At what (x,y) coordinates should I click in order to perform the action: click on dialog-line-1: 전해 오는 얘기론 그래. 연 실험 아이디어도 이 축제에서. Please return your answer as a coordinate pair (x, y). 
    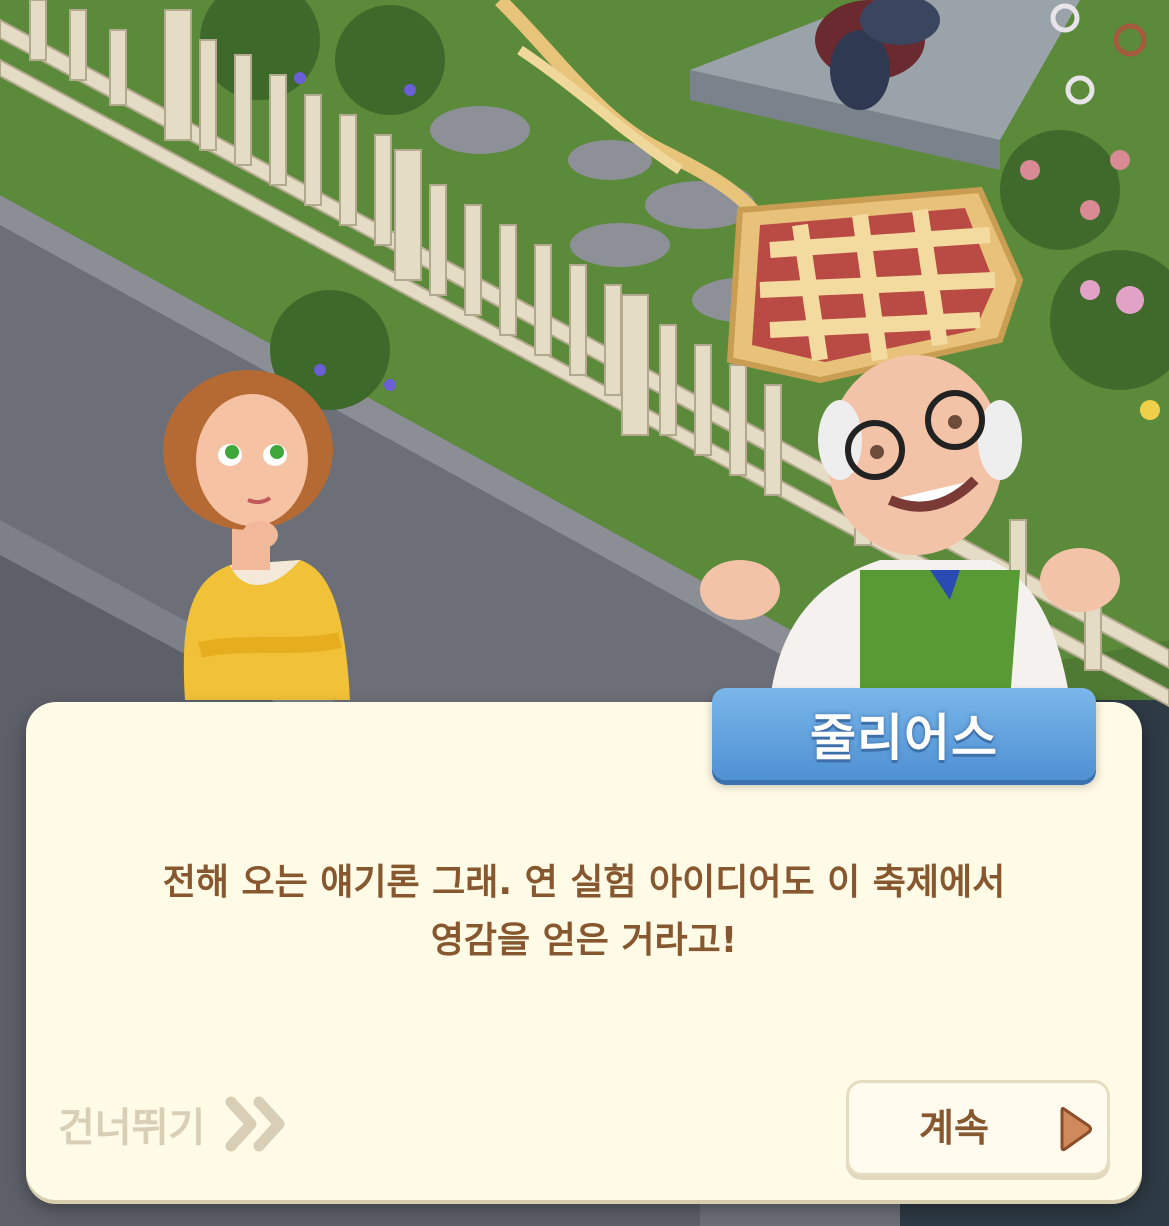
    Looking at the image, I should click on (584, 882).